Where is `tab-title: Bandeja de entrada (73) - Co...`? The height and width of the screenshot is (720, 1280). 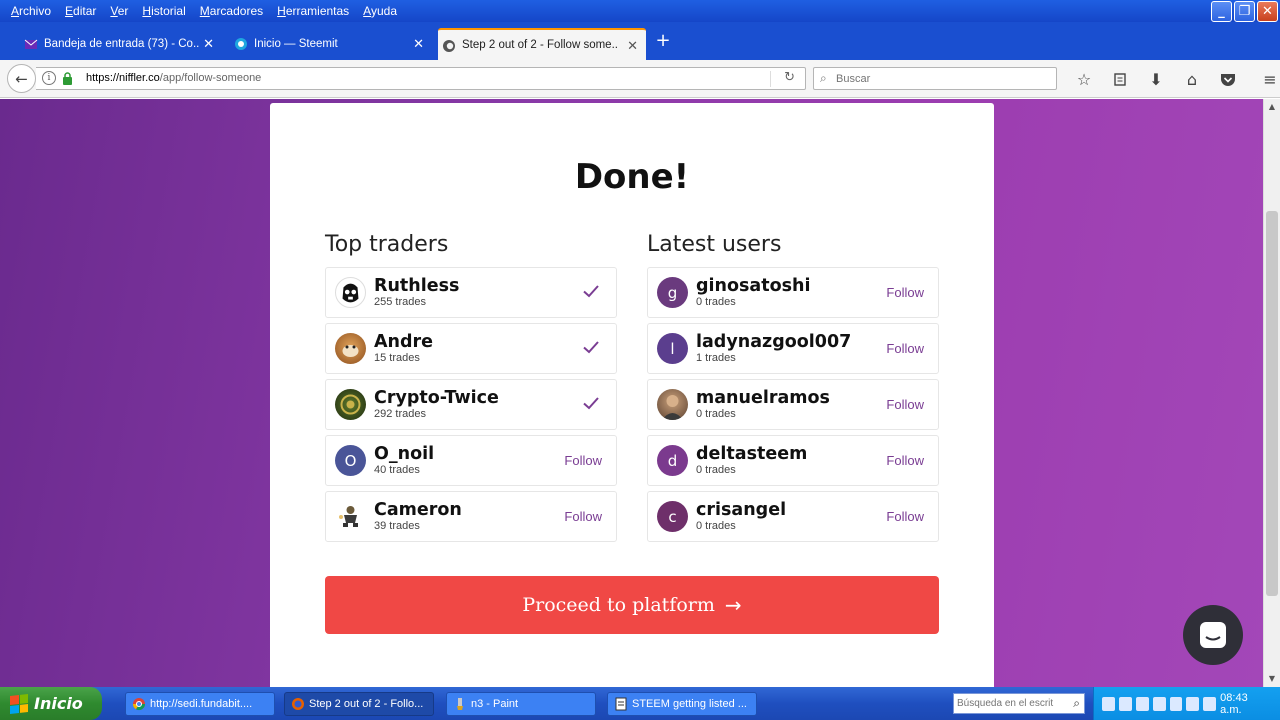
tab-title: Bandeja de entrada (73) - Co... is located at coordinates (121, 44).